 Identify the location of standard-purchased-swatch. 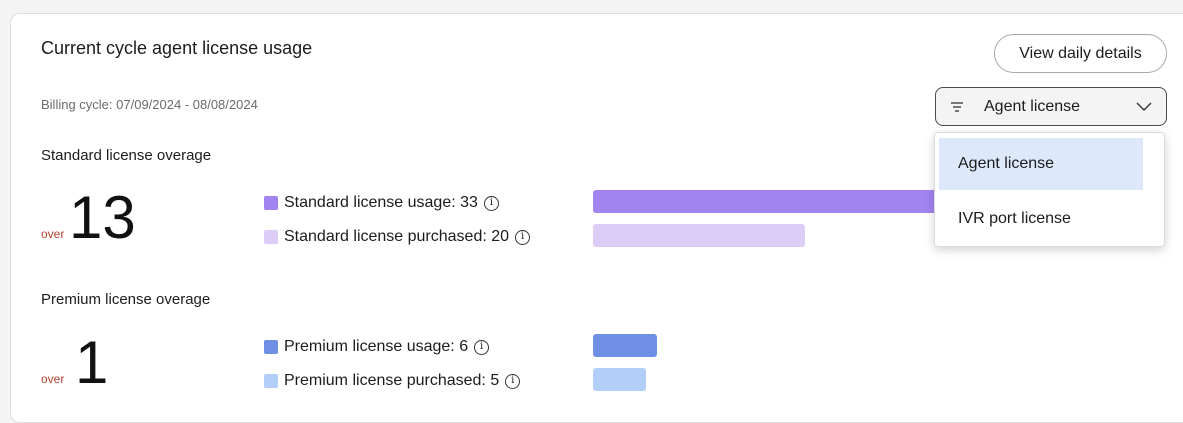
(271, 237).